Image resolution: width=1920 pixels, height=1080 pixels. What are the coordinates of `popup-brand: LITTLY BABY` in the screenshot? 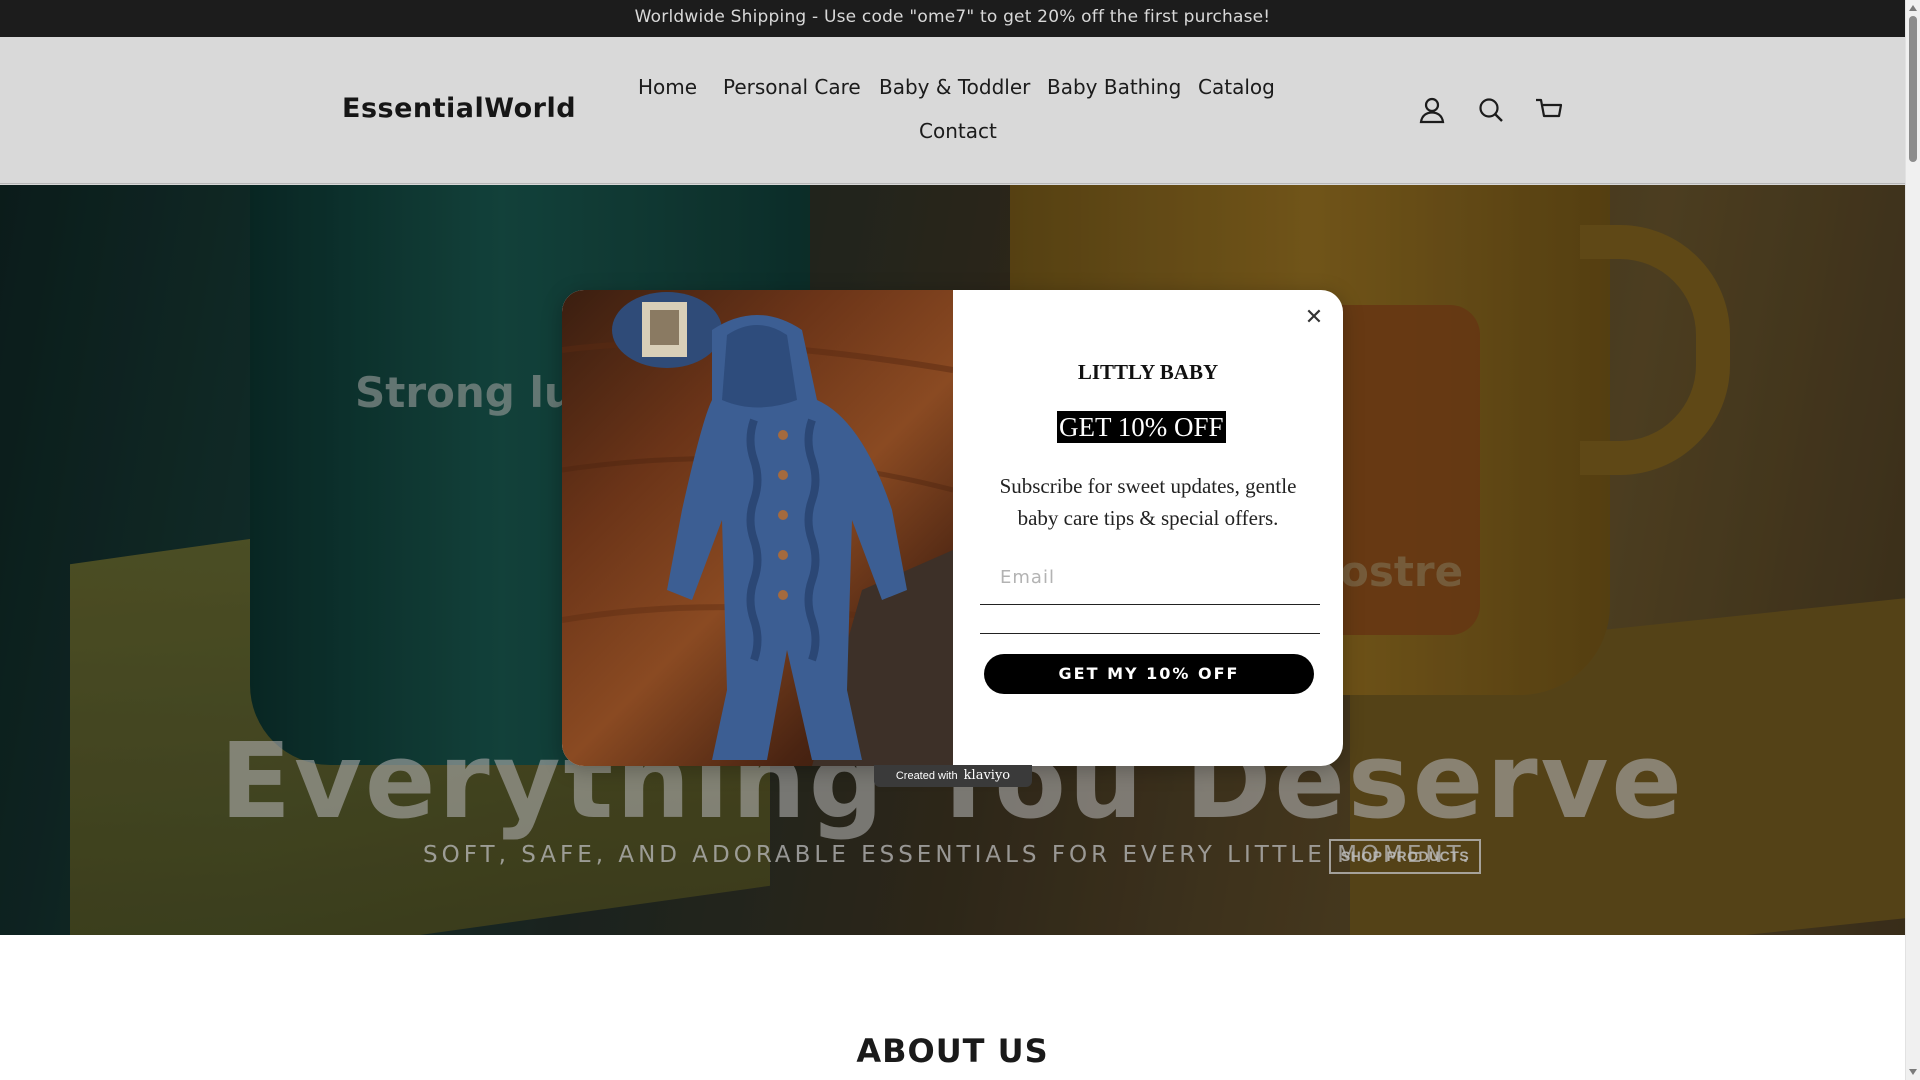 It's located at (1148, 372).